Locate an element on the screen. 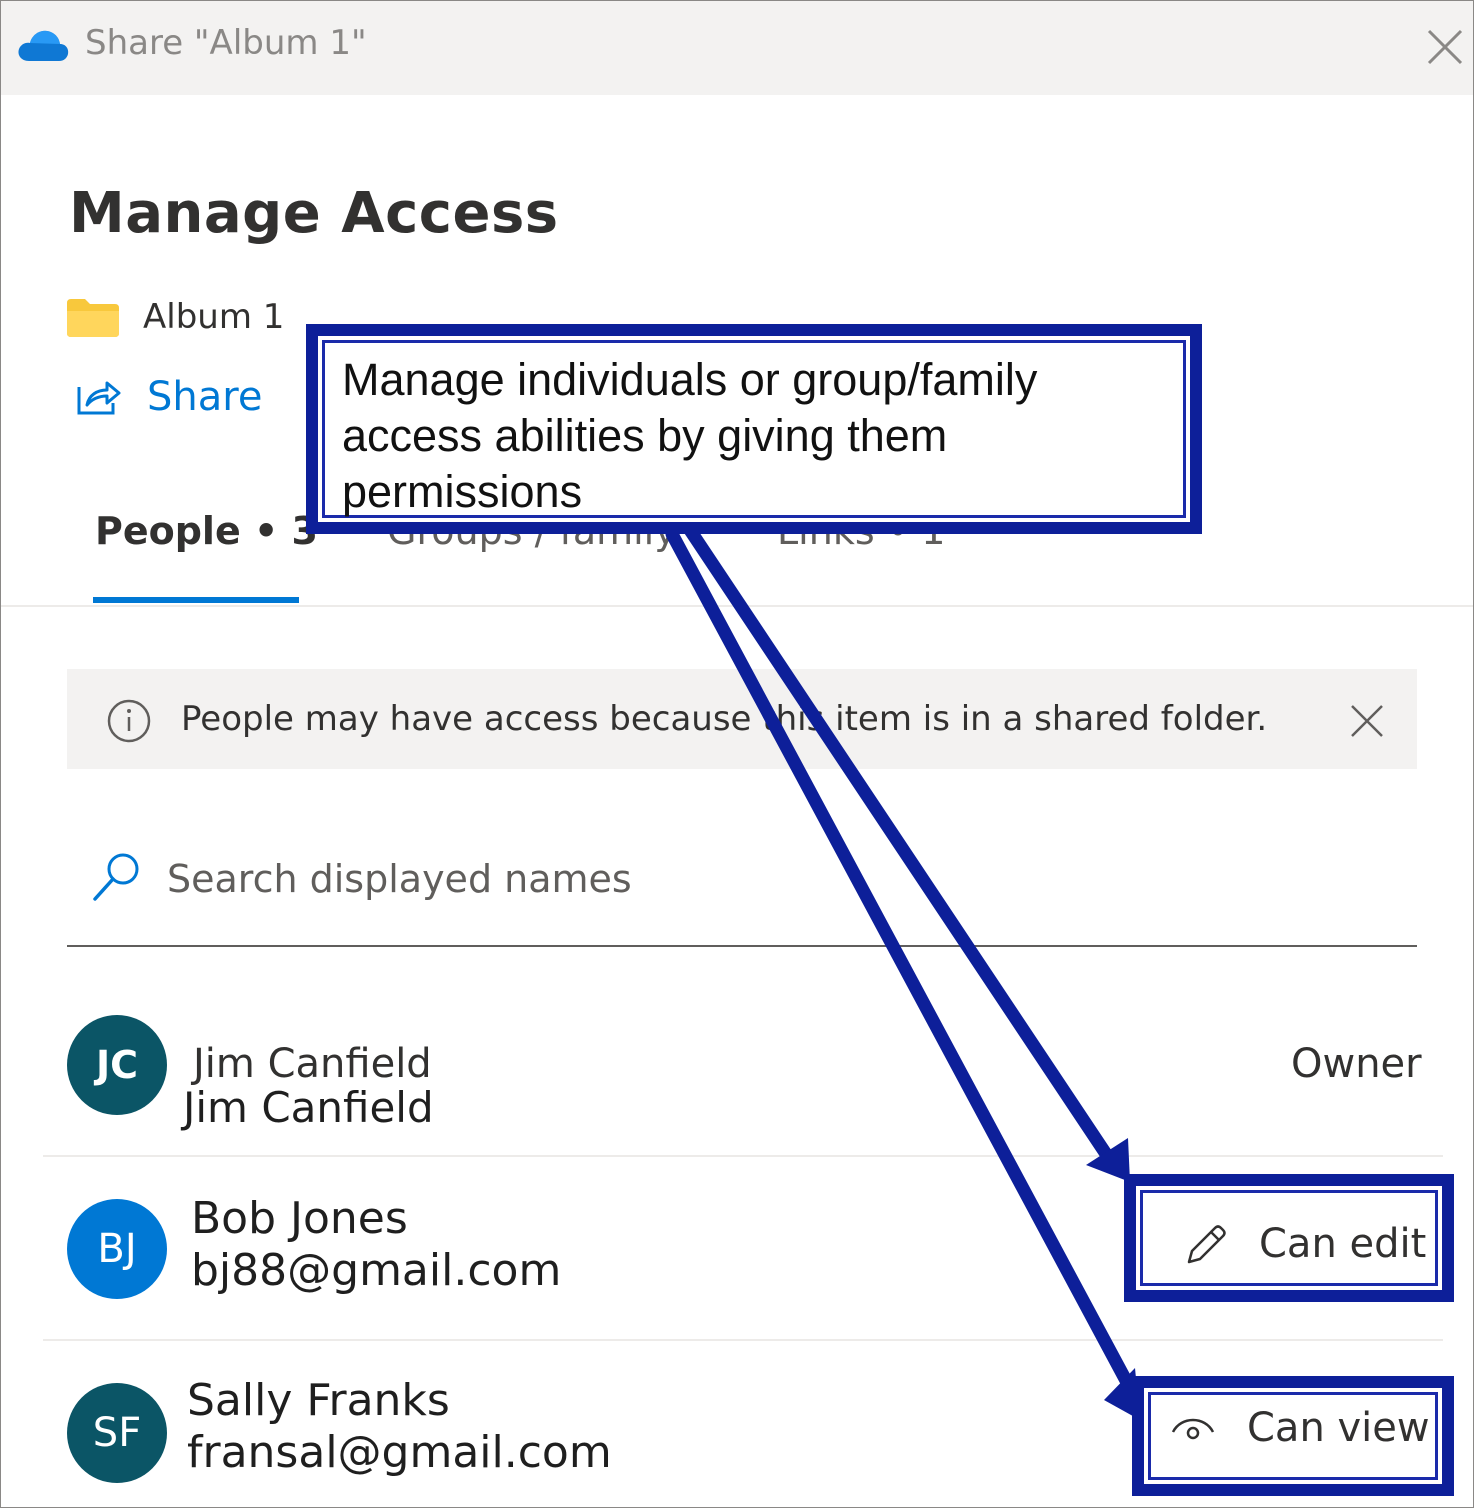 This screenshot has width=1474, height=1508. avatar-initials: JC is located at coordinates (117, 1065).